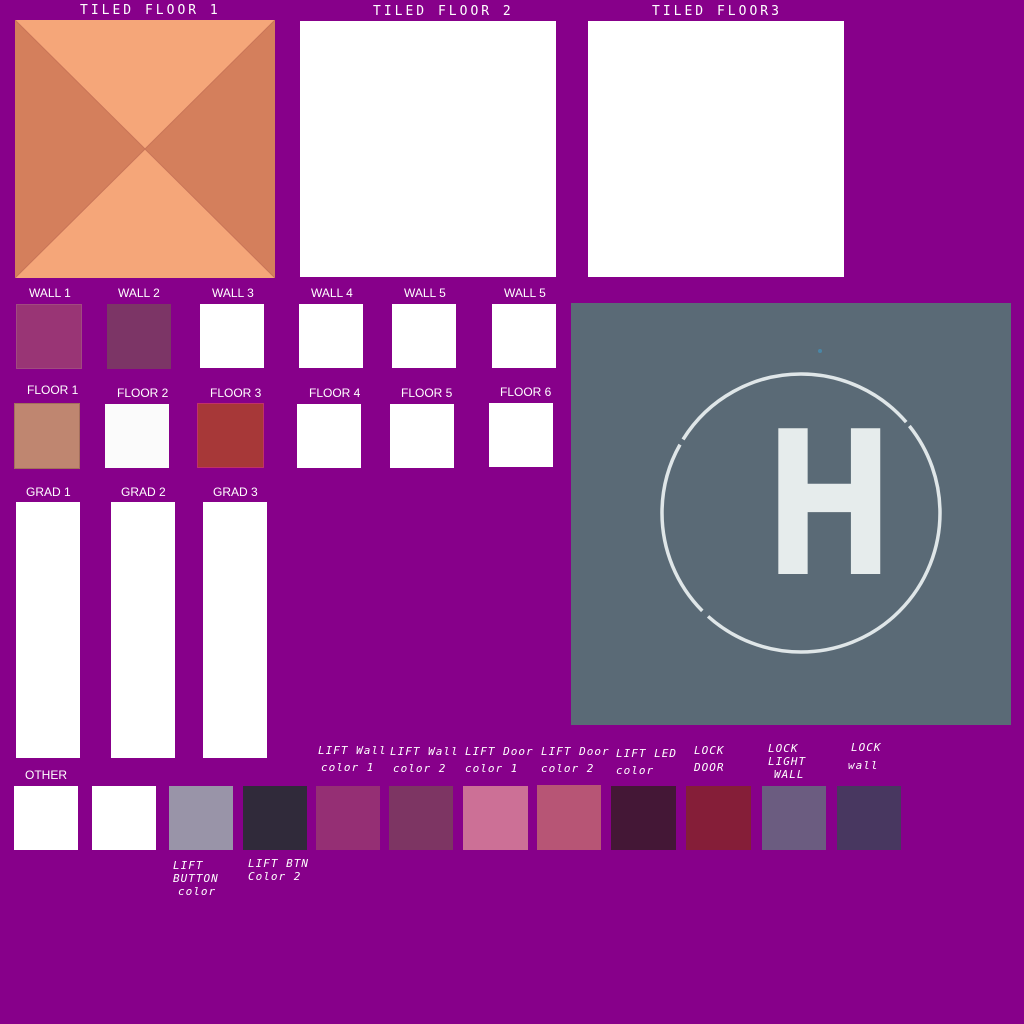 Image resolution: width=1024 pixels, height=1024 pixels. Describe the element at coordinates (143, 630) in the screenshot. I see `grad-2-swatch` at that location.